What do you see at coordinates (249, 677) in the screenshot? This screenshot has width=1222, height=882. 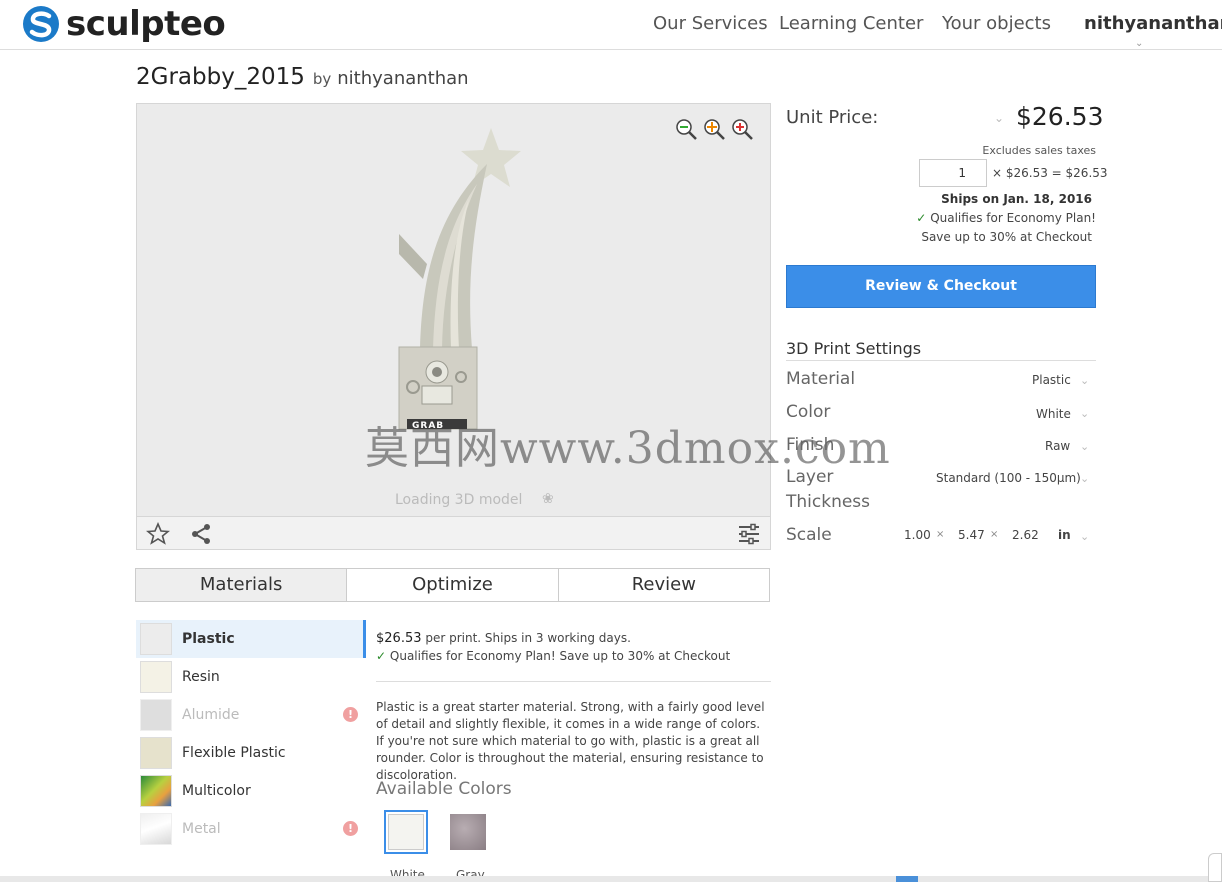 I see `material-item-resin: Resin` at bounding box center [249, 677].